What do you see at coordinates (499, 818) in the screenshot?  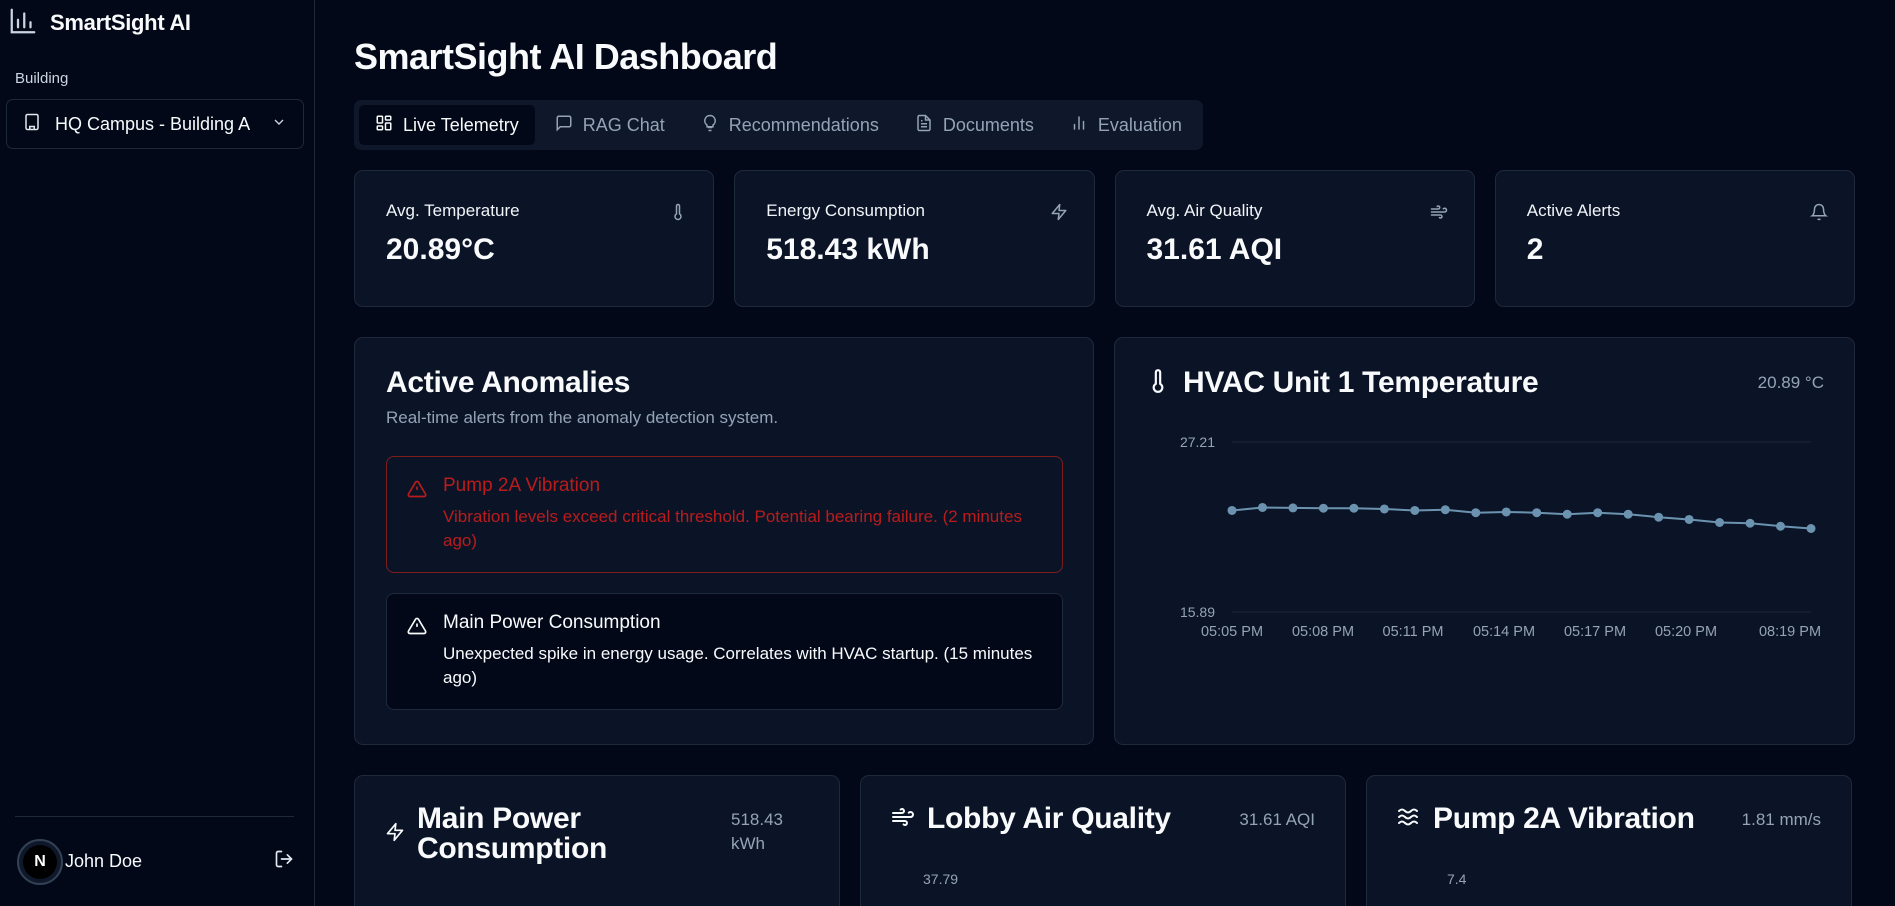 I see `power-title-line1: Main Power` at bounding box center [499, 818].